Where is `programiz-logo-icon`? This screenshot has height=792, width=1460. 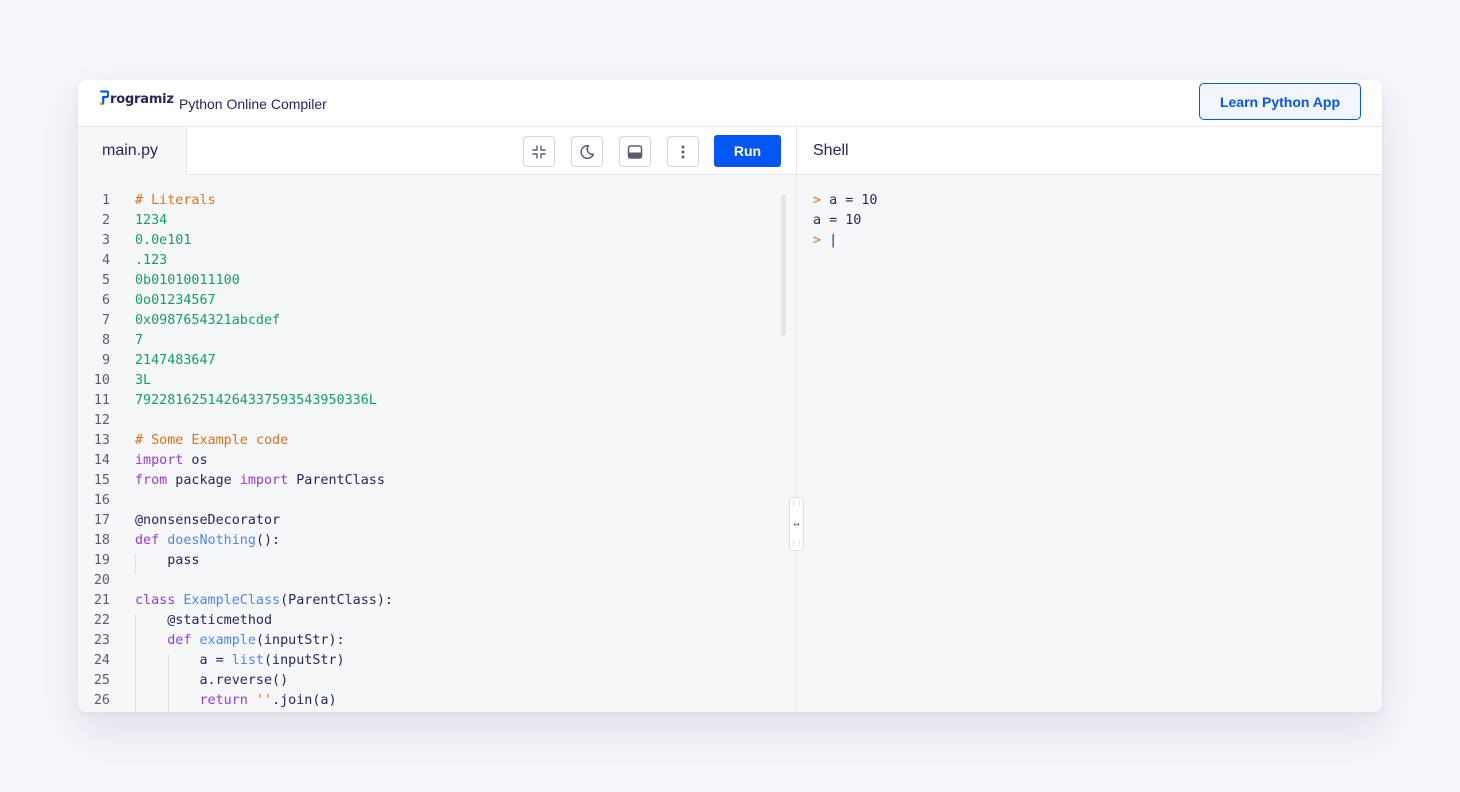
programiz-logo-icon is located at coordinates (104, 98).